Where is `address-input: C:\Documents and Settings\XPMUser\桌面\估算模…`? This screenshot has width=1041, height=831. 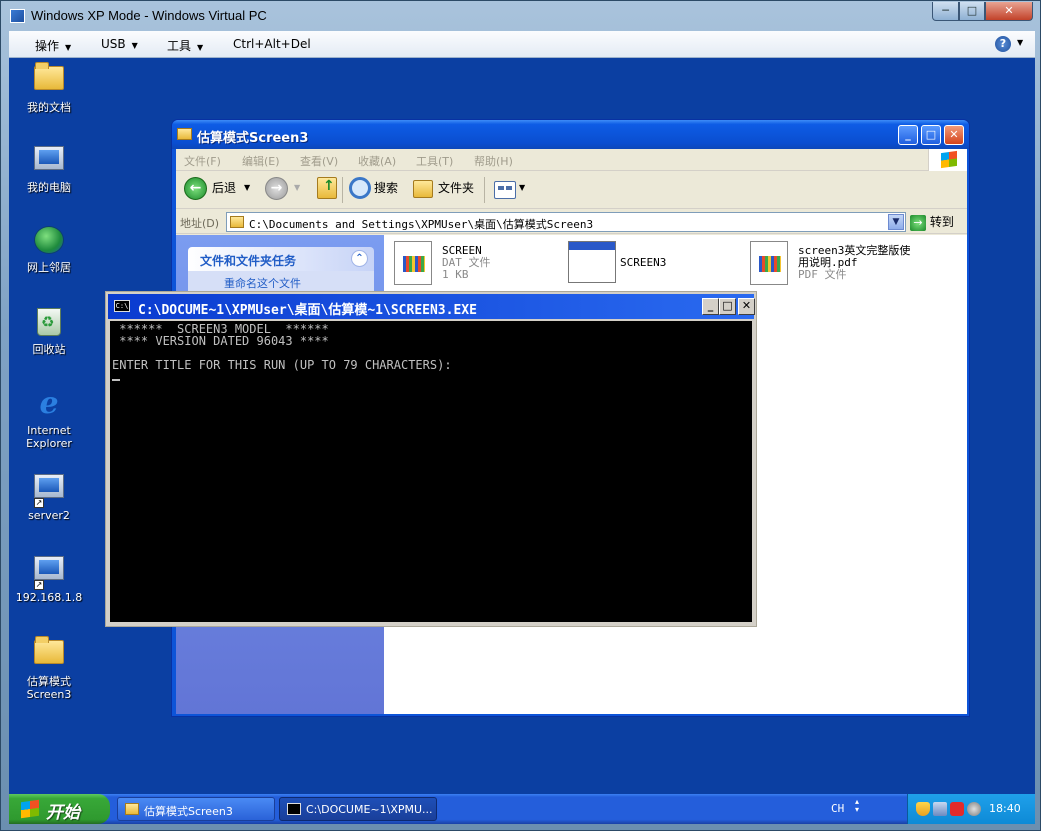 address-input: C:\Documents and Settings\XPMUser\桌面\估算模… is located at coordinates (566, 222).